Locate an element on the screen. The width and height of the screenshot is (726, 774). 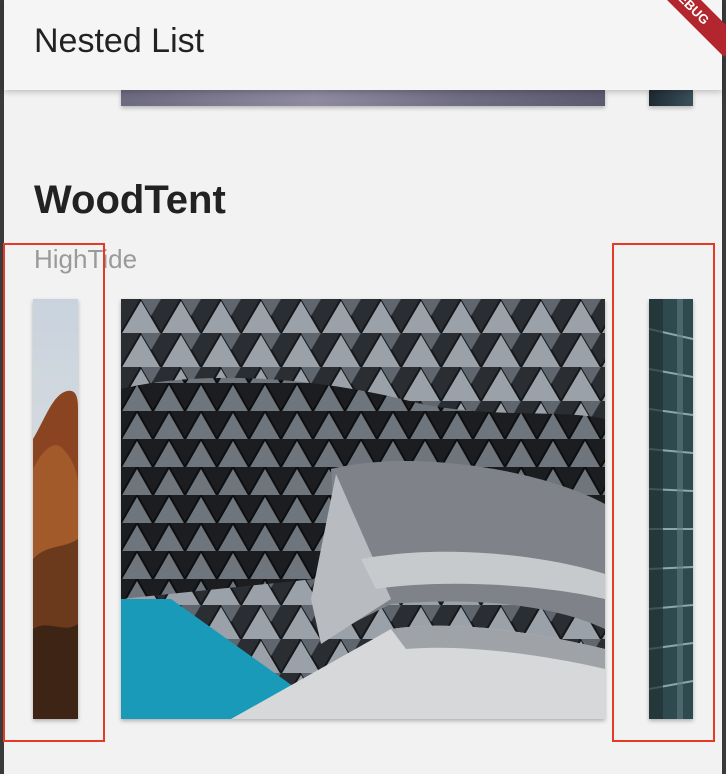
left-card-highlight is located at coordinates (54, 492).